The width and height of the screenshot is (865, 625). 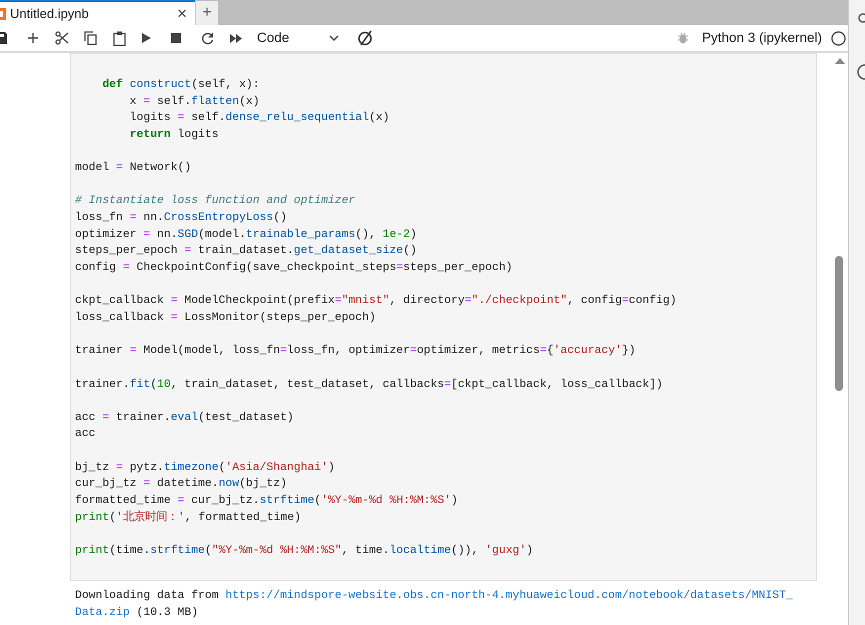 I want to click on code-line: trainer.fit(10, train_dataset, test_dataset, callbacks=[ckpt_callback, loss_callback]), so click(x=369, y=385).